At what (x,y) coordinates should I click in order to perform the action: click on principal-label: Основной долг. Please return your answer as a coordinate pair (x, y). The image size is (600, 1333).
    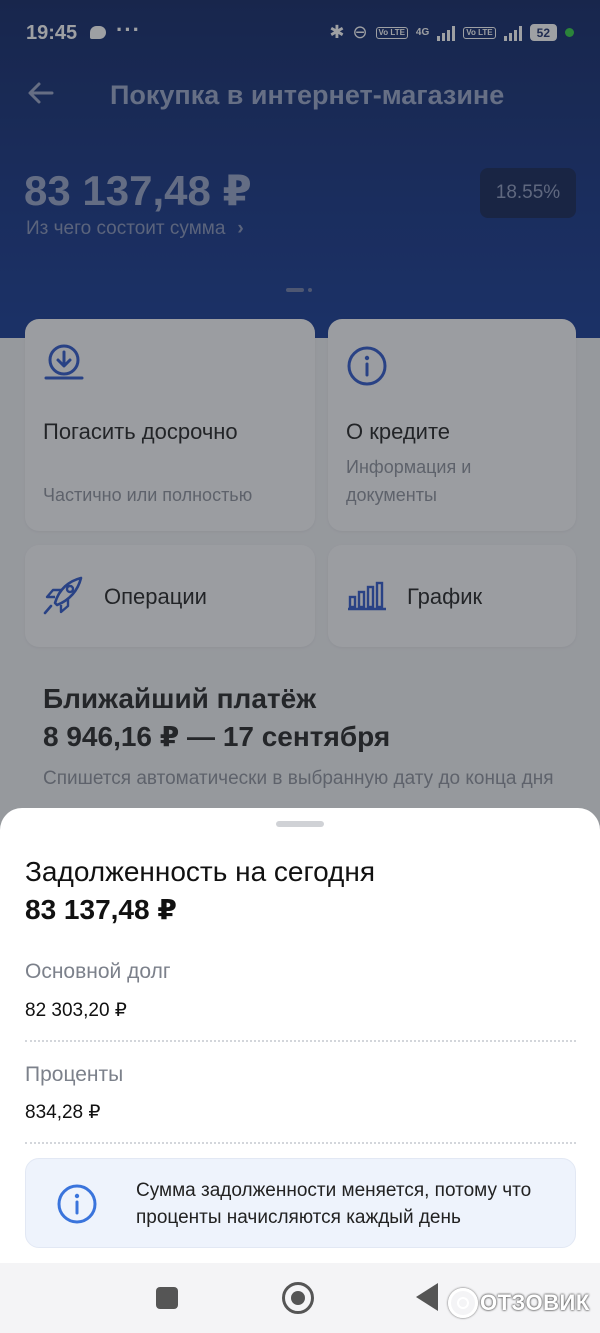
    Looking at the image, I should click on (98, 971).